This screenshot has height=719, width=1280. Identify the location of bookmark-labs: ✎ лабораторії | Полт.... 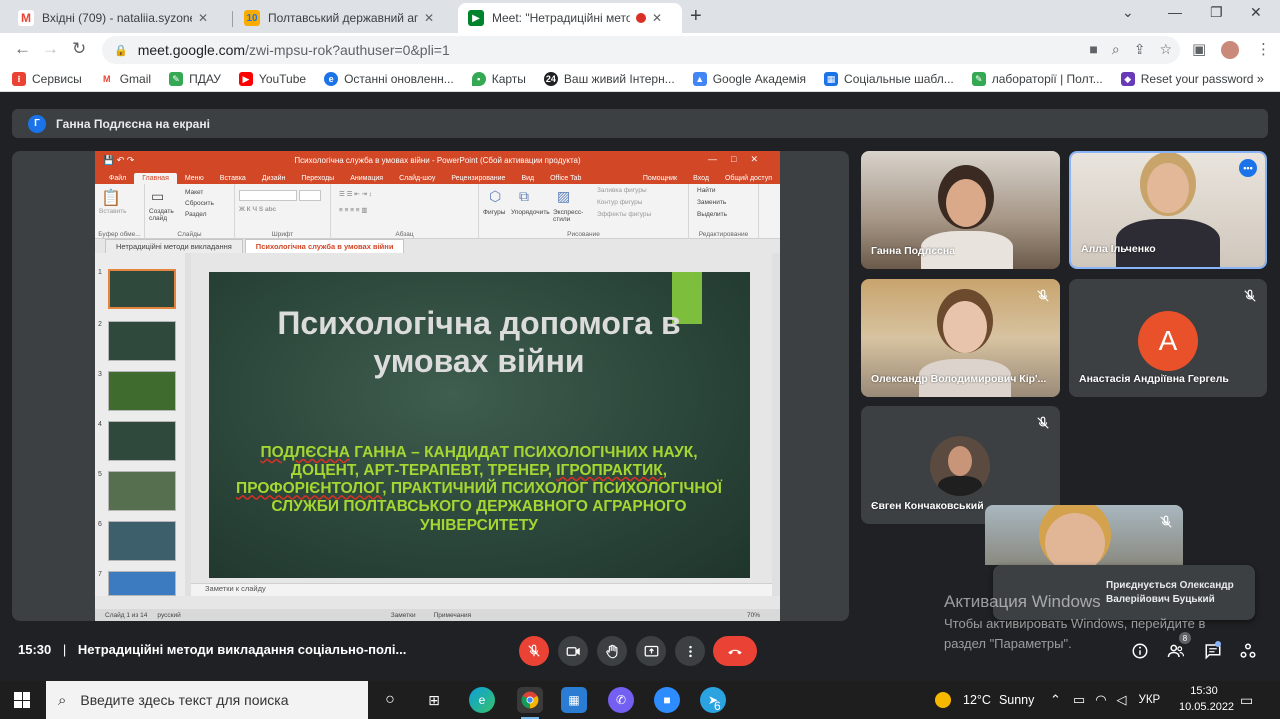
(1037, 79).